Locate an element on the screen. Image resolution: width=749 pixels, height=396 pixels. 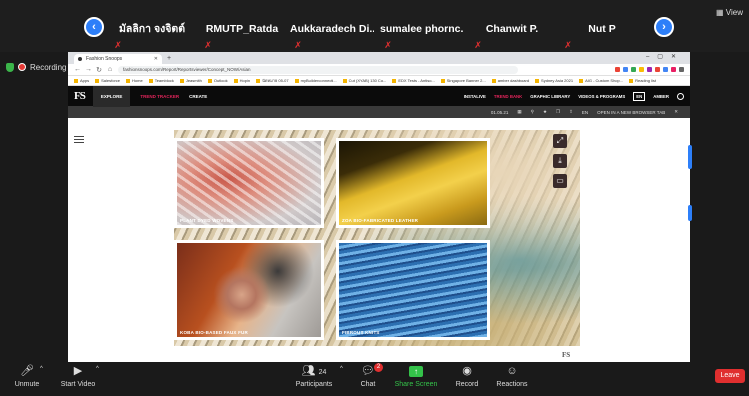
view-label: View is located at coordinates (734, 12).